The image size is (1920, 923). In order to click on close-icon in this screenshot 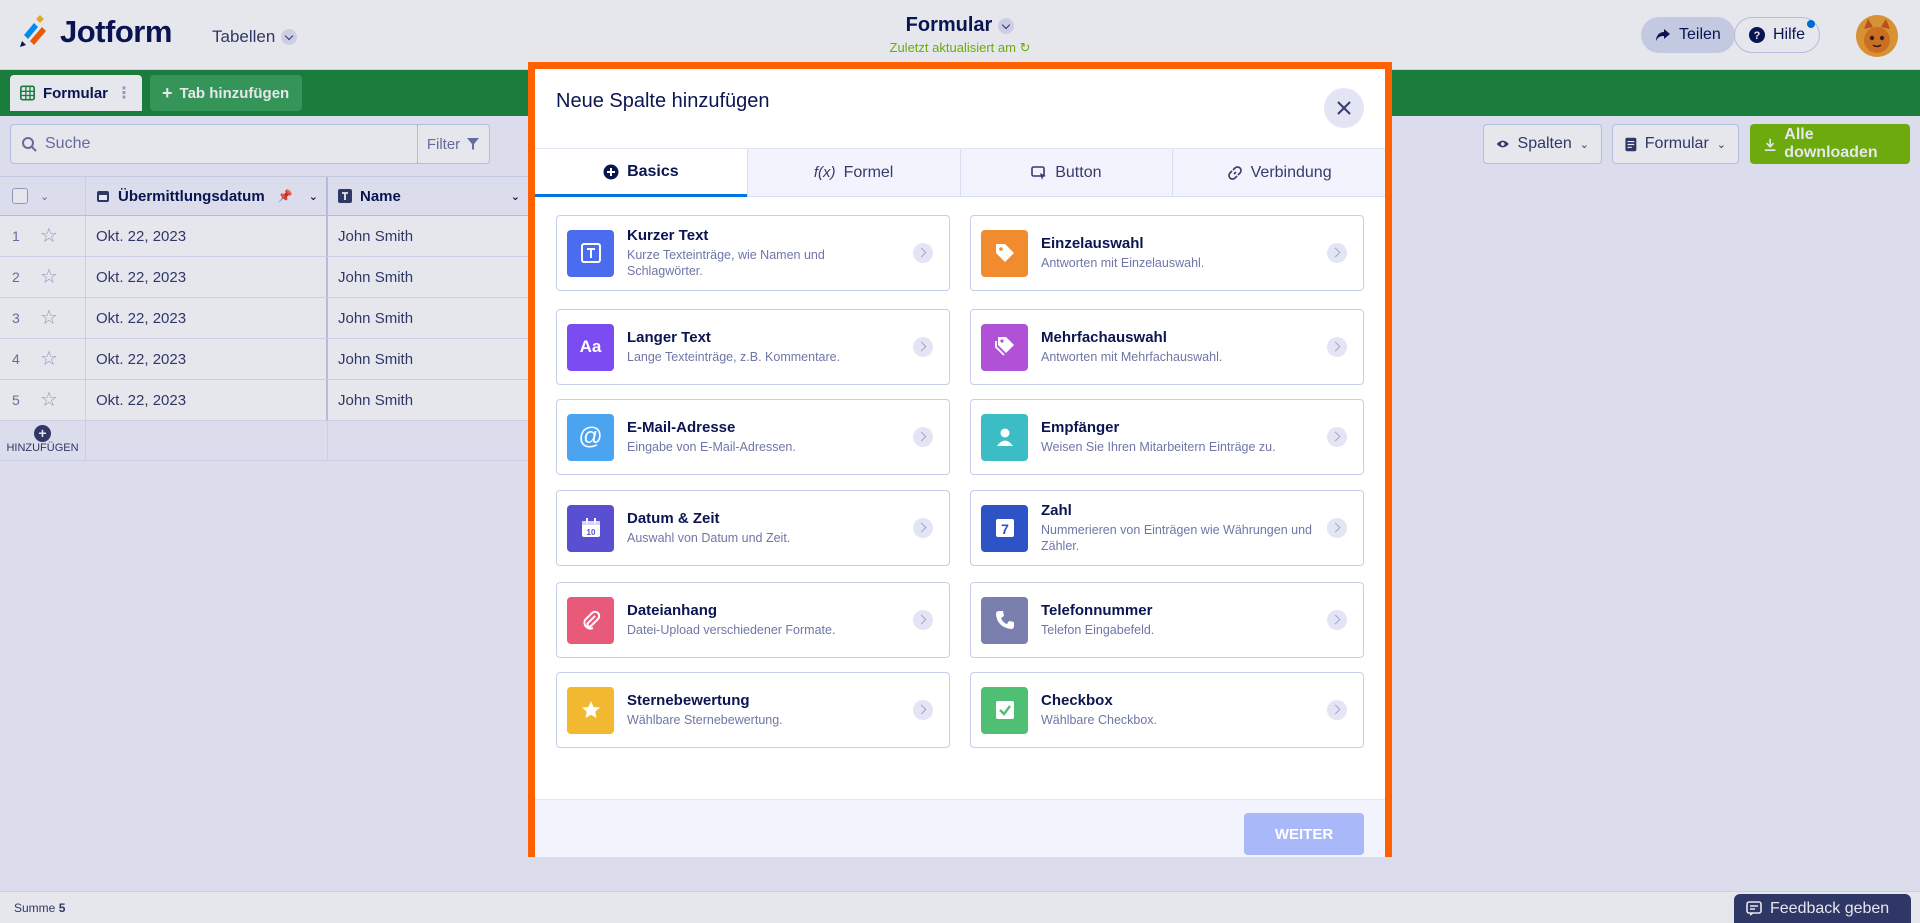, I will do `click(1344, 108)`.